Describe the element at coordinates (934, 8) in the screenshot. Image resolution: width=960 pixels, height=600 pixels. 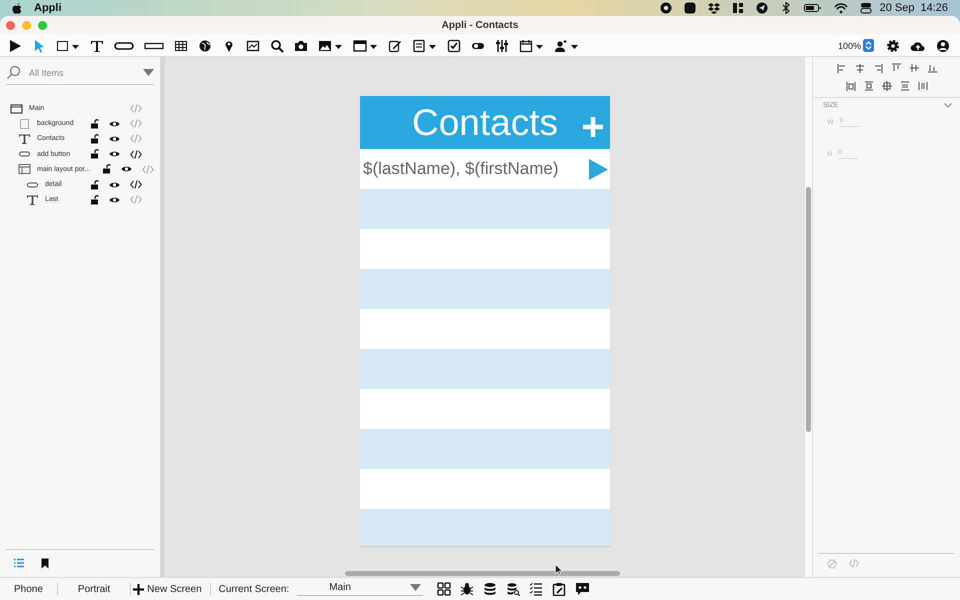
I see `menu-bar-time: 14:26` at that location.